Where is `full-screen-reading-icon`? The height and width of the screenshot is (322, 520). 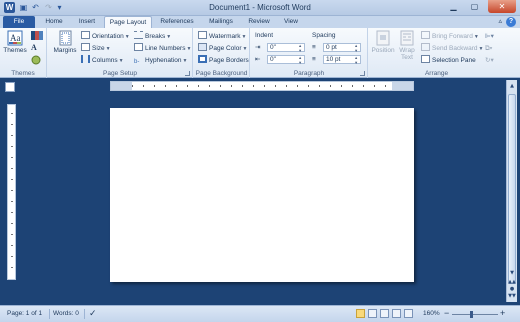
full-screen-reading-icon is located at coordinates (372, 313).